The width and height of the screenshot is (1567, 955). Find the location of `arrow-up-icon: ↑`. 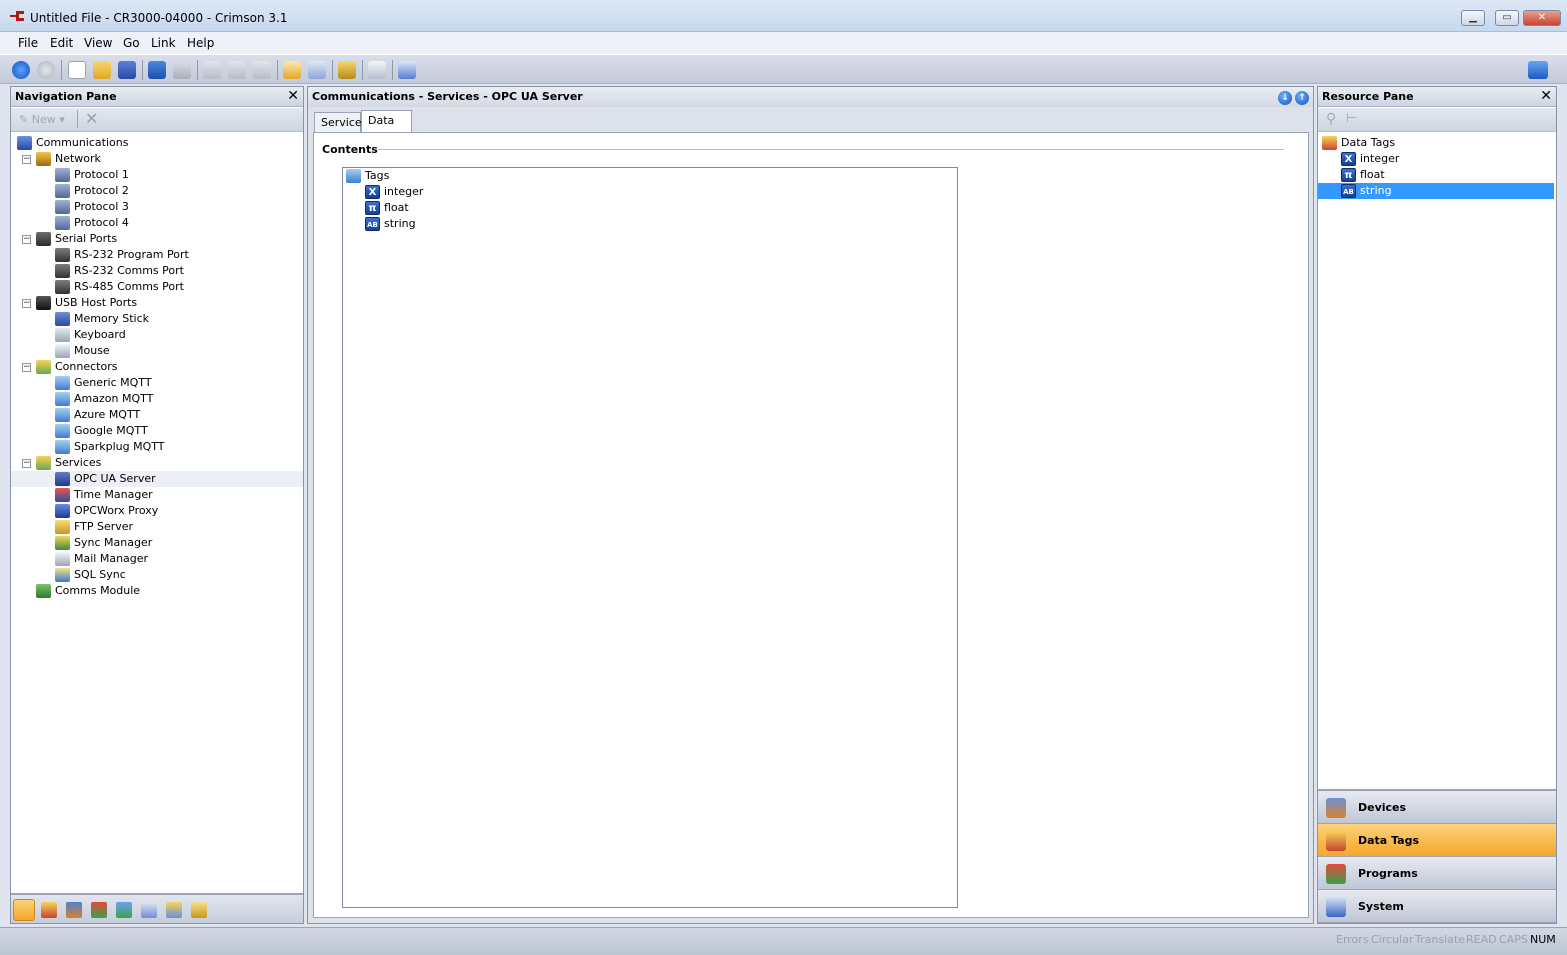

arrow-up-icon: ↑ is located at coordinates (1302, 98).